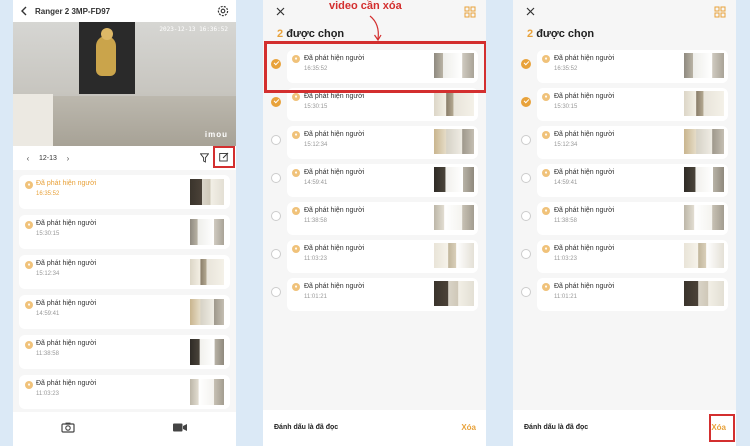  Describe the element at coordinates (73, 11) in the screenshot. I see `device-title: Ranger 2 3MP-FD97` at that location.